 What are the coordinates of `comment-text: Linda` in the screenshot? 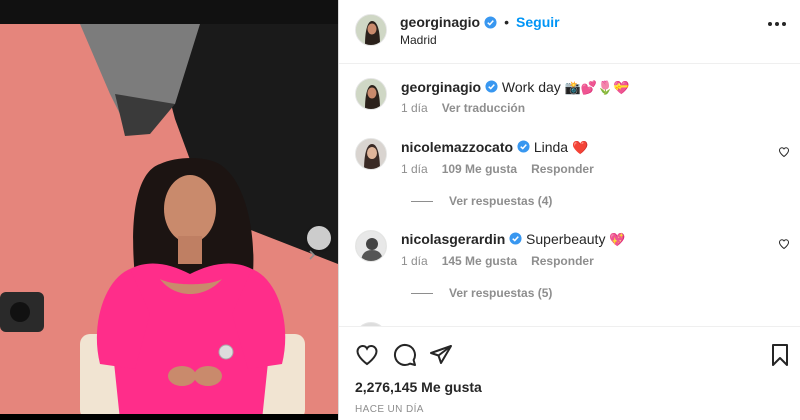 It's located at (551, 147).